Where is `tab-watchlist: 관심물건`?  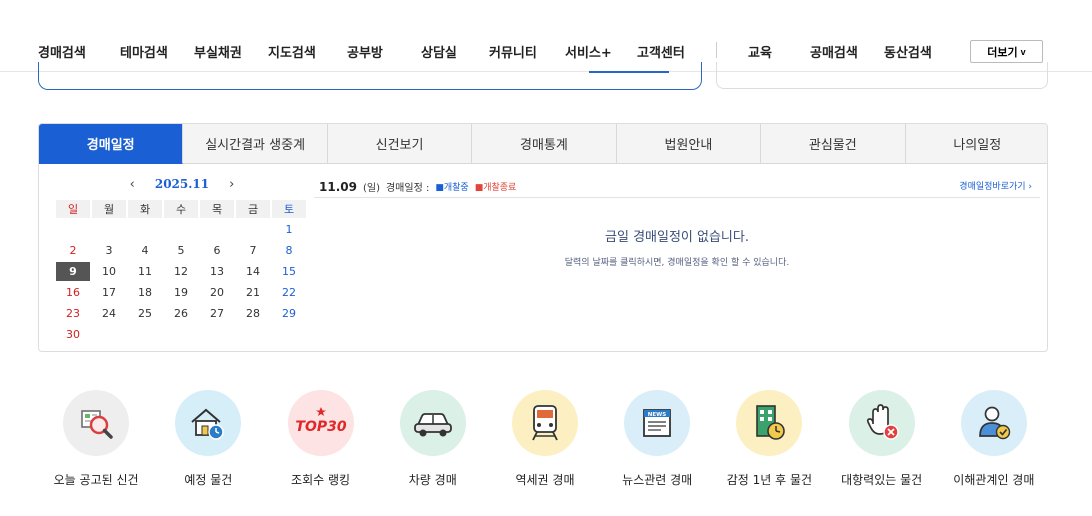
tab-watchlist: 관심물건 is located at coordinates (833, 144).